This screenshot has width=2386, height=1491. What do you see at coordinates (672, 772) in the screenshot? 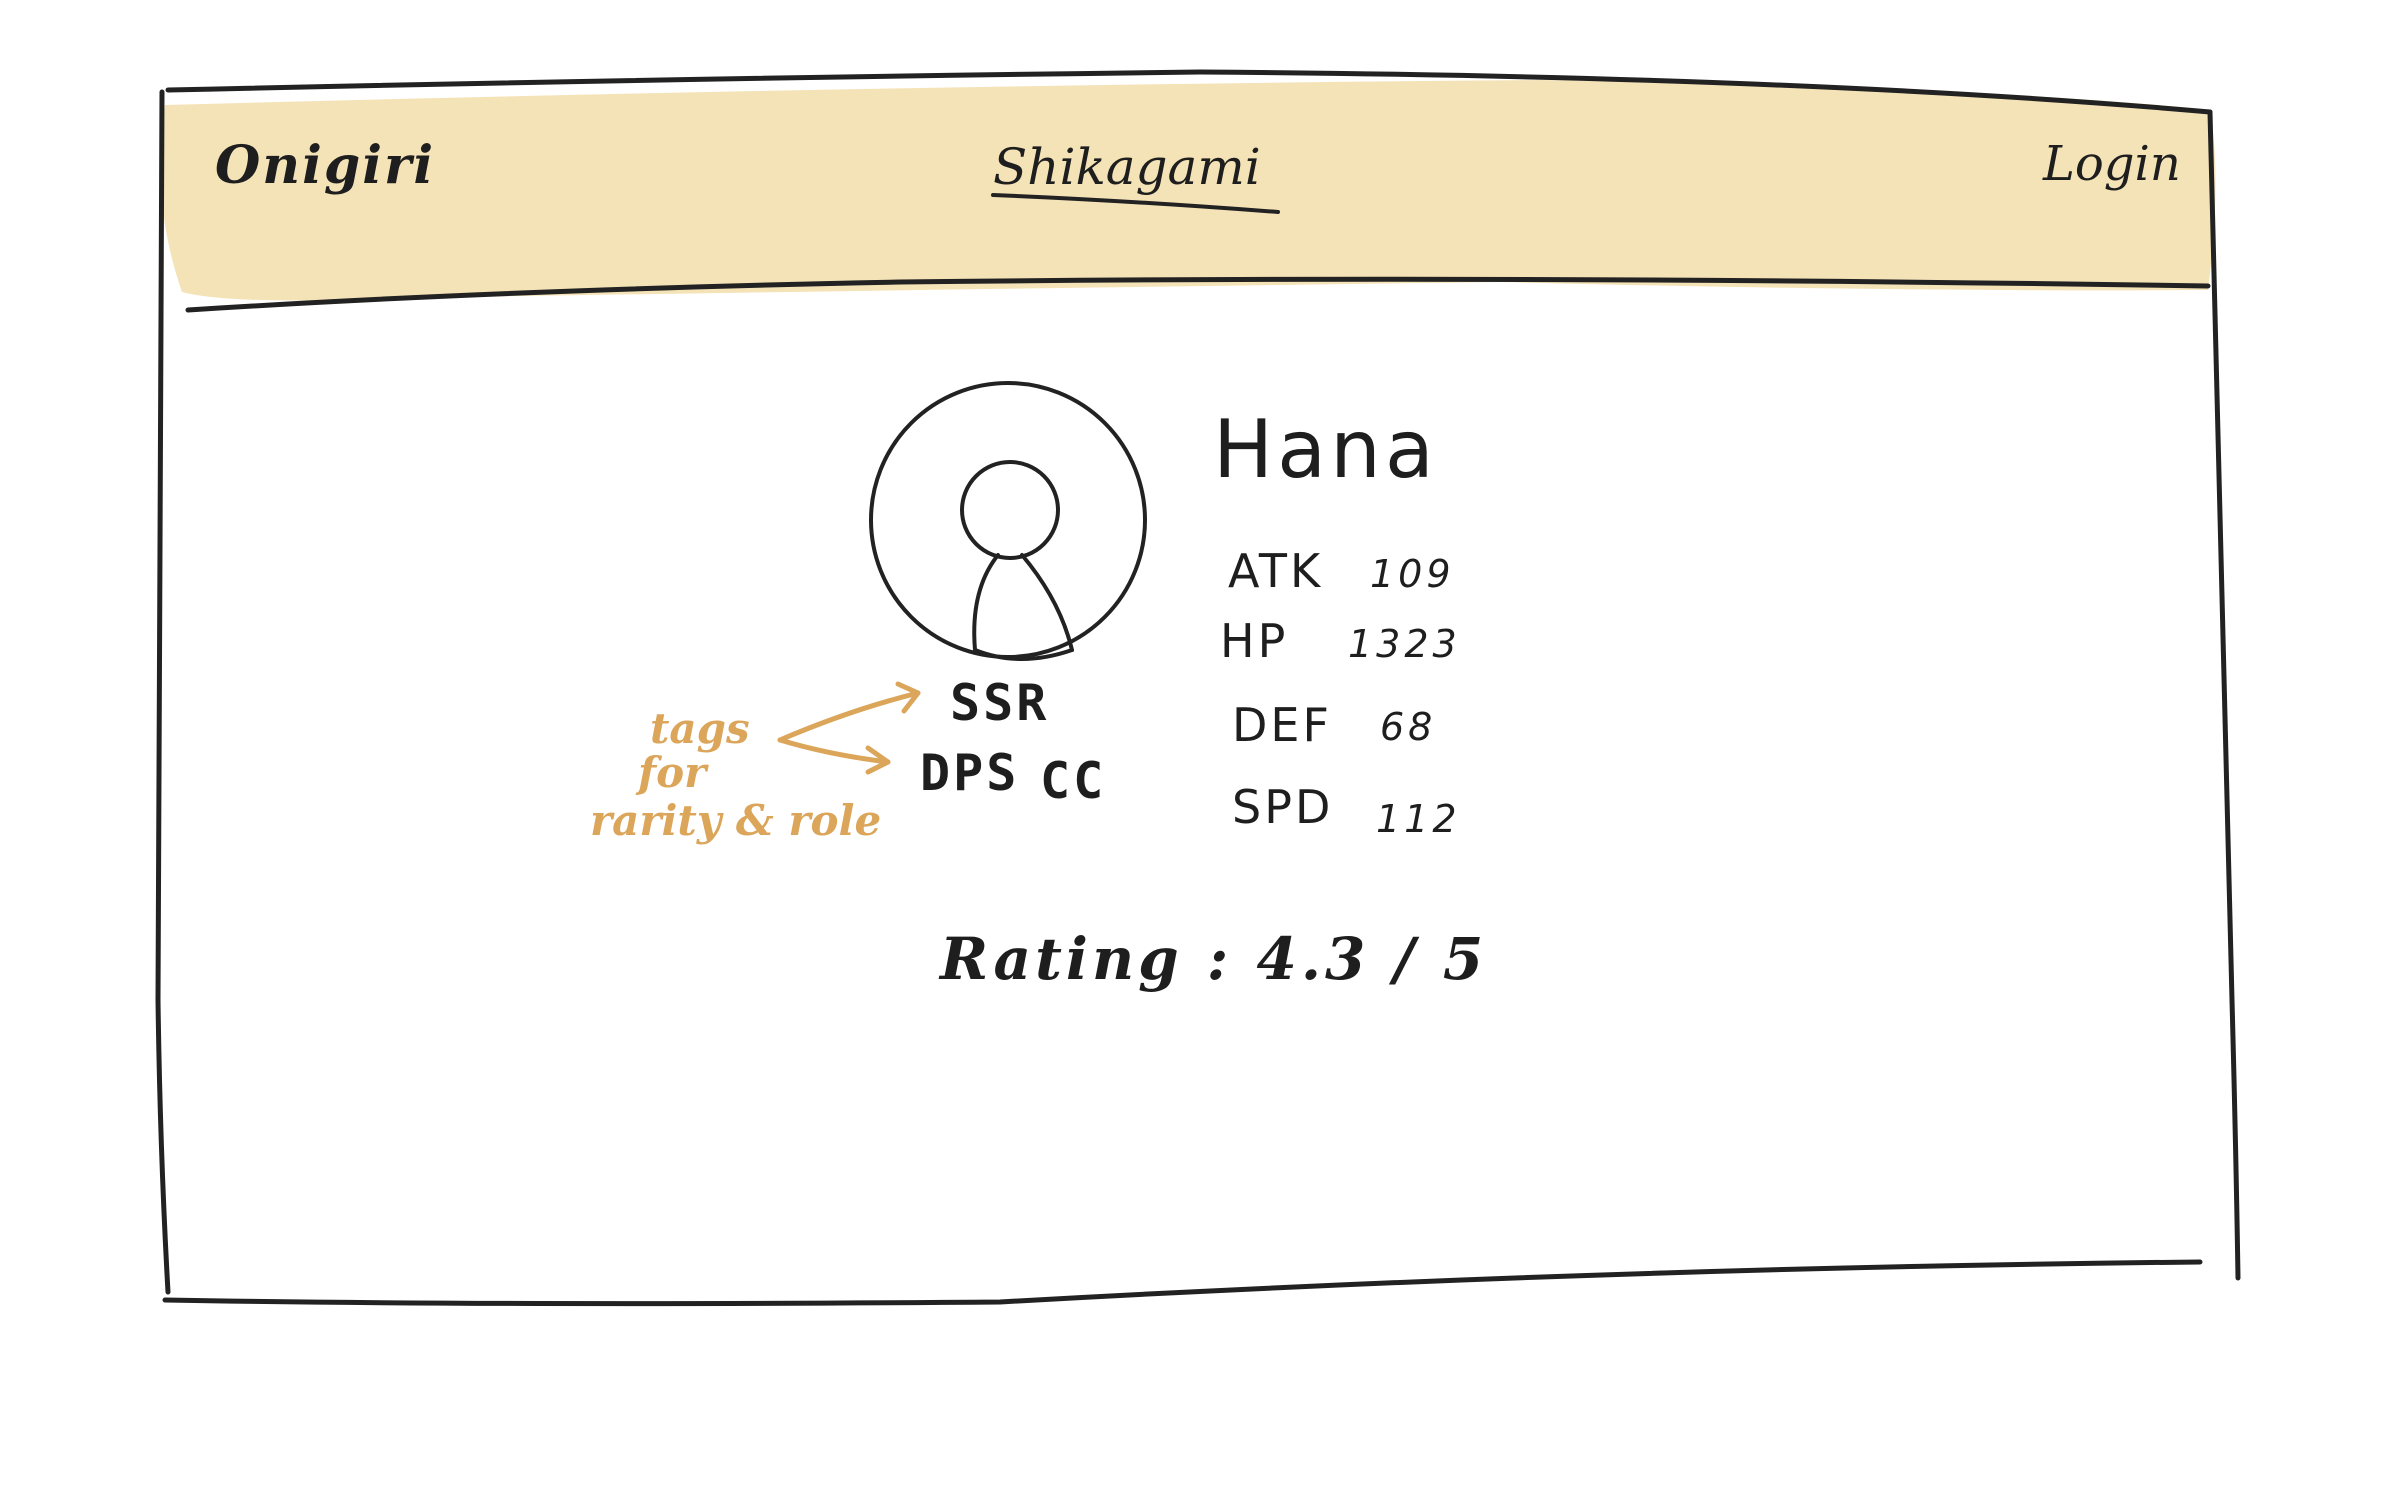
I see `annotation-line-2: for` at bounding box center [672, 772].